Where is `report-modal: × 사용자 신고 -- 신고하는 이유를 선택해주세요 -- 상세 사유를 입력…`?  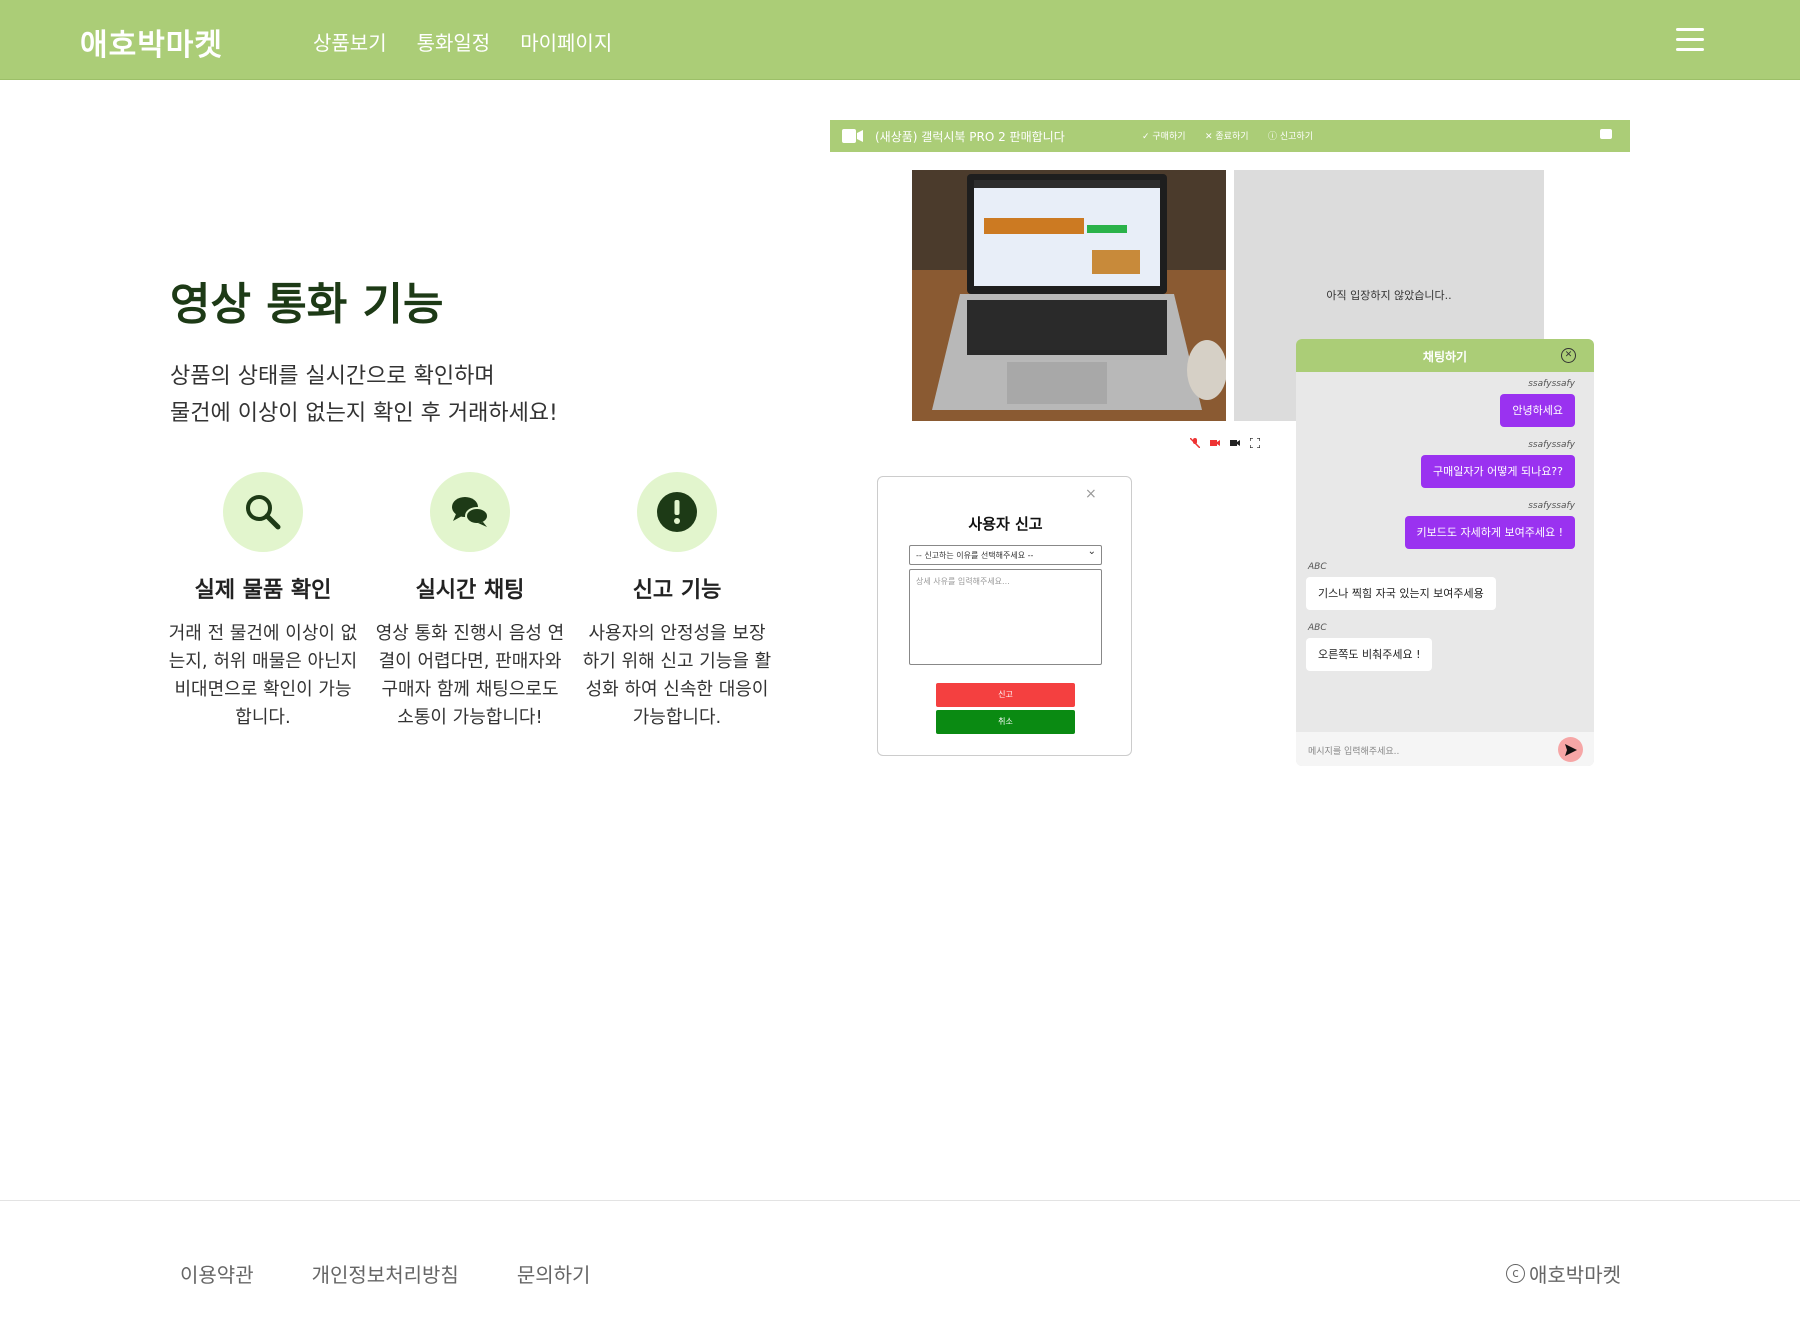 report-modal: × 사용자 신고 -- 신고하는 이유를 선택해주세요 -- 상세 사유를 입력… is located at coordinates (1004, 616).